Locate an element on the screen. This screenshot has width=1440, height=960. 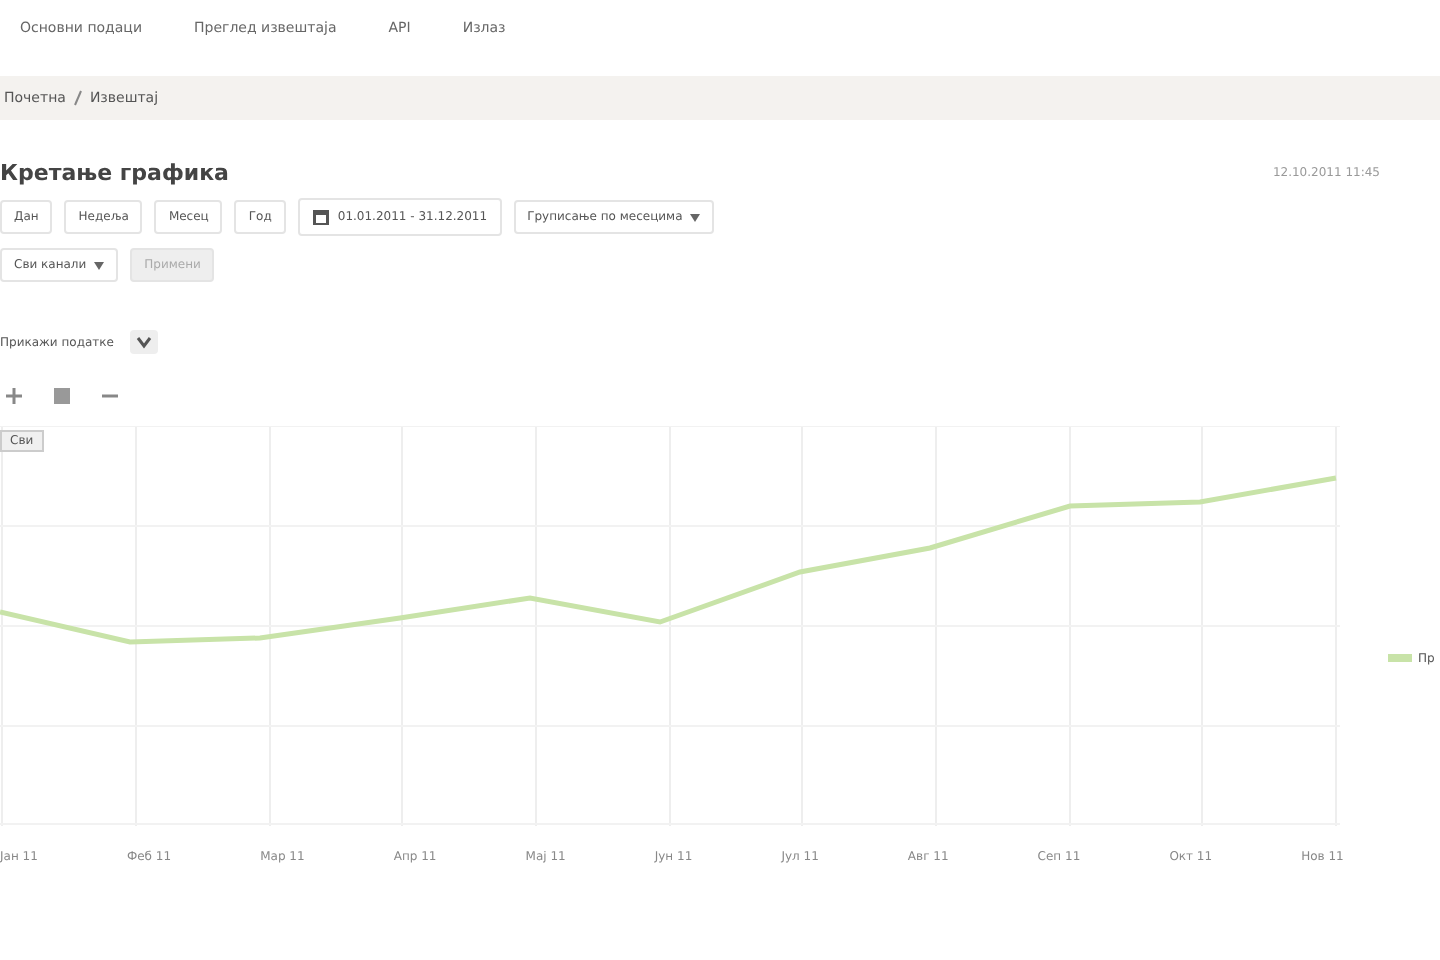
chevron-icon is located at coordinates (143, 342).